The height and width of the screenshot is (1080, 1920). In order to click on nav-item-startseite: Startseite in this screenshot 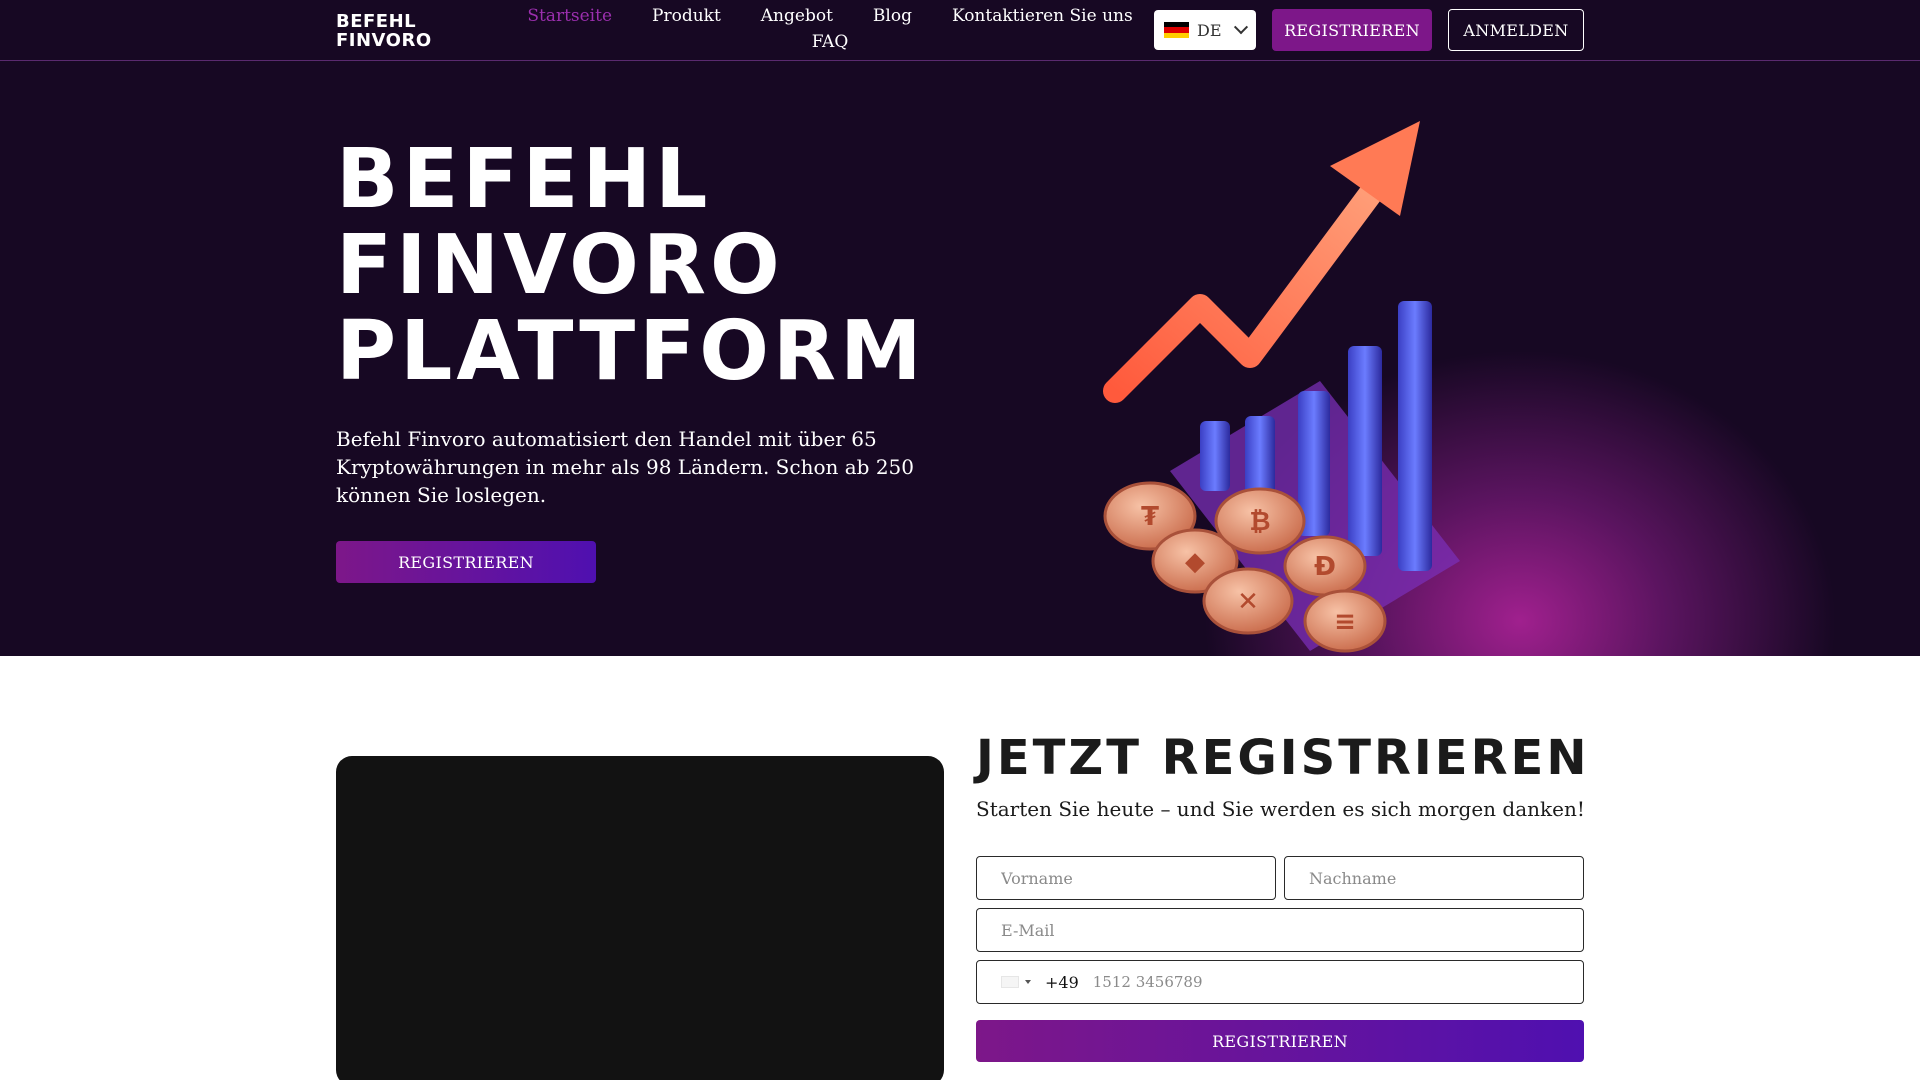, I will do `click(569, 17)`.